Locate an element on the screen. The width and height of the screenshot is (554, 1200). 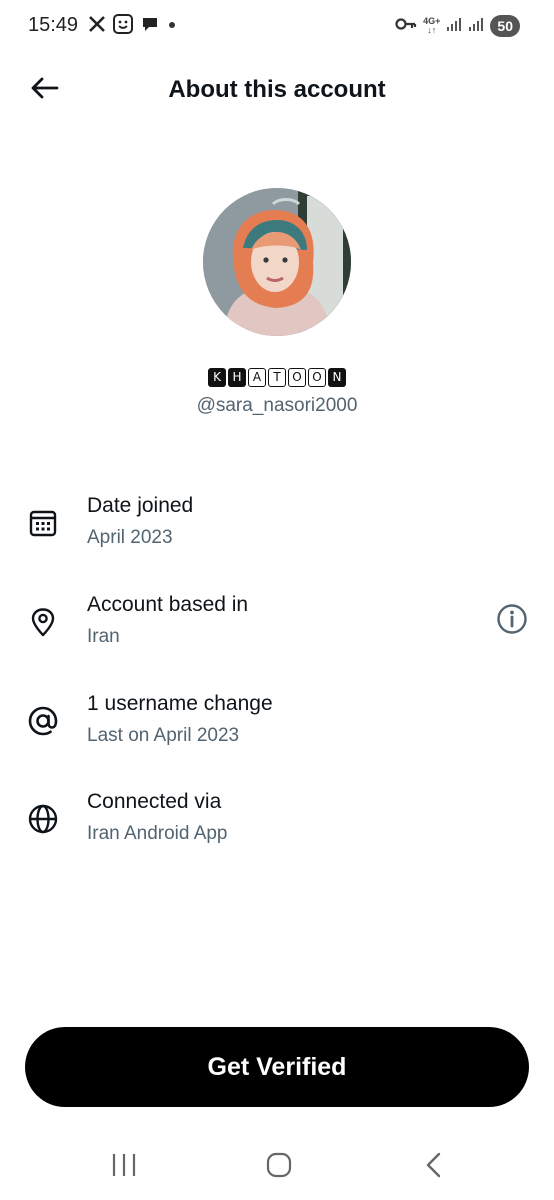
avatar is located at coordinates (277, 262).